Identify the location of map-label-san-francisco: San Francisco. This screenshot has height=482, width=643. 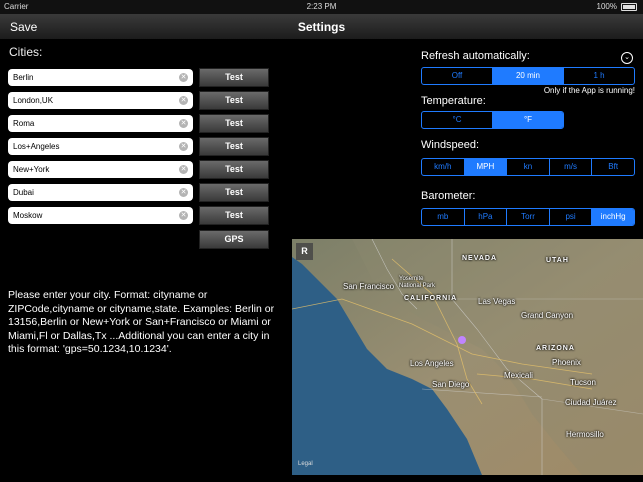
(369, 286).